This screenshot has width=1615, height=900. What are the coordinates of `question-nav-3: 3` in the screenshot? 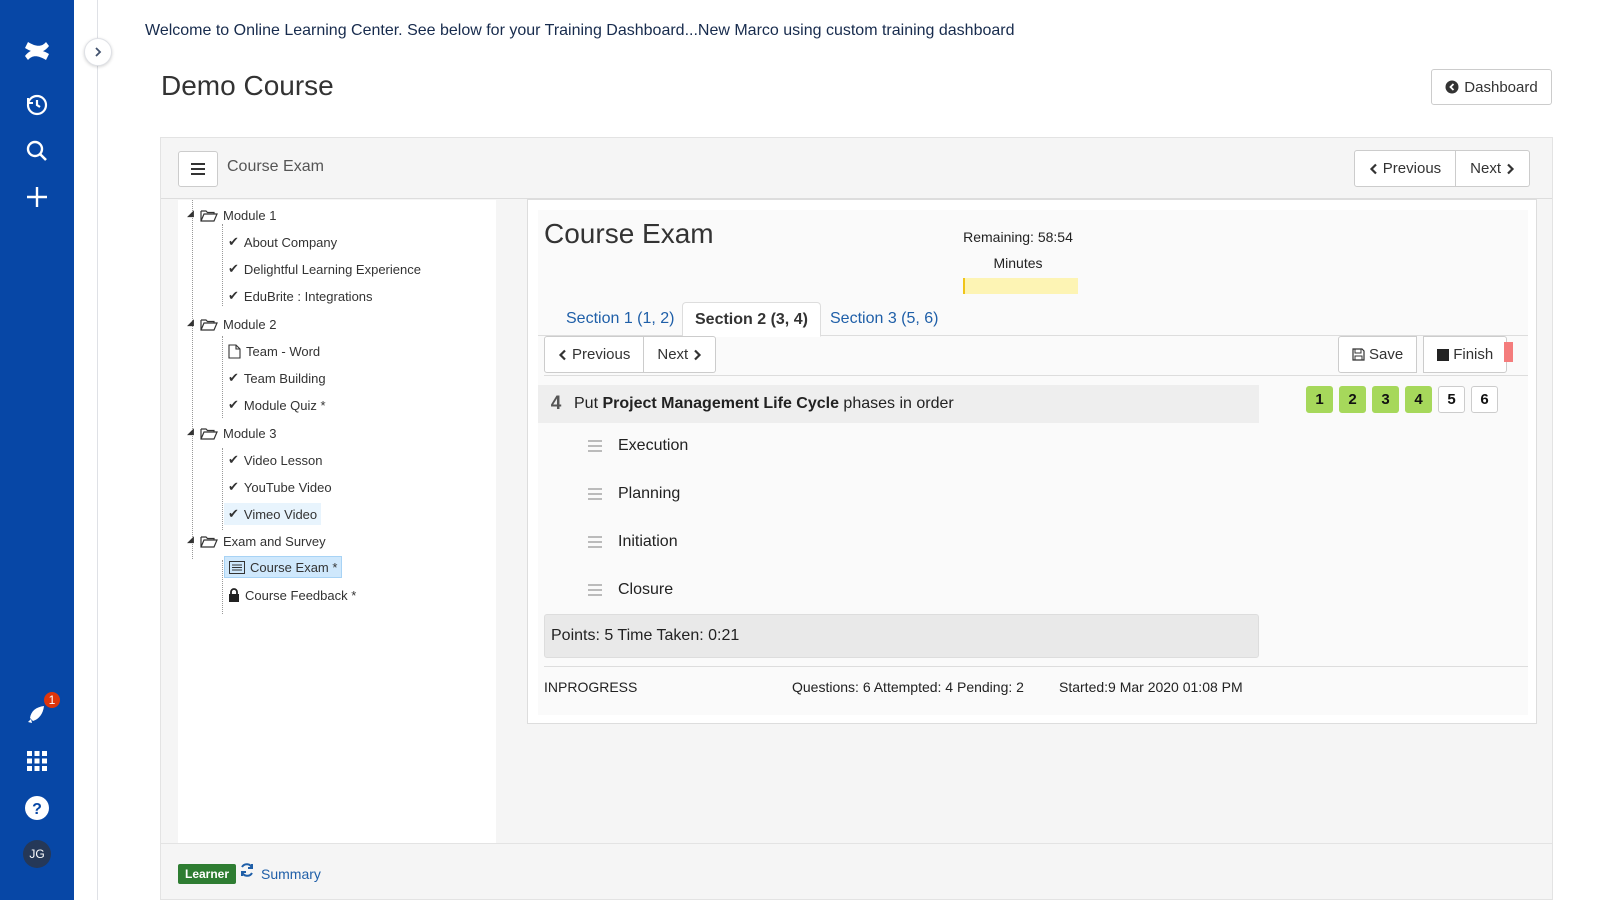 It's located at (1385, 399).